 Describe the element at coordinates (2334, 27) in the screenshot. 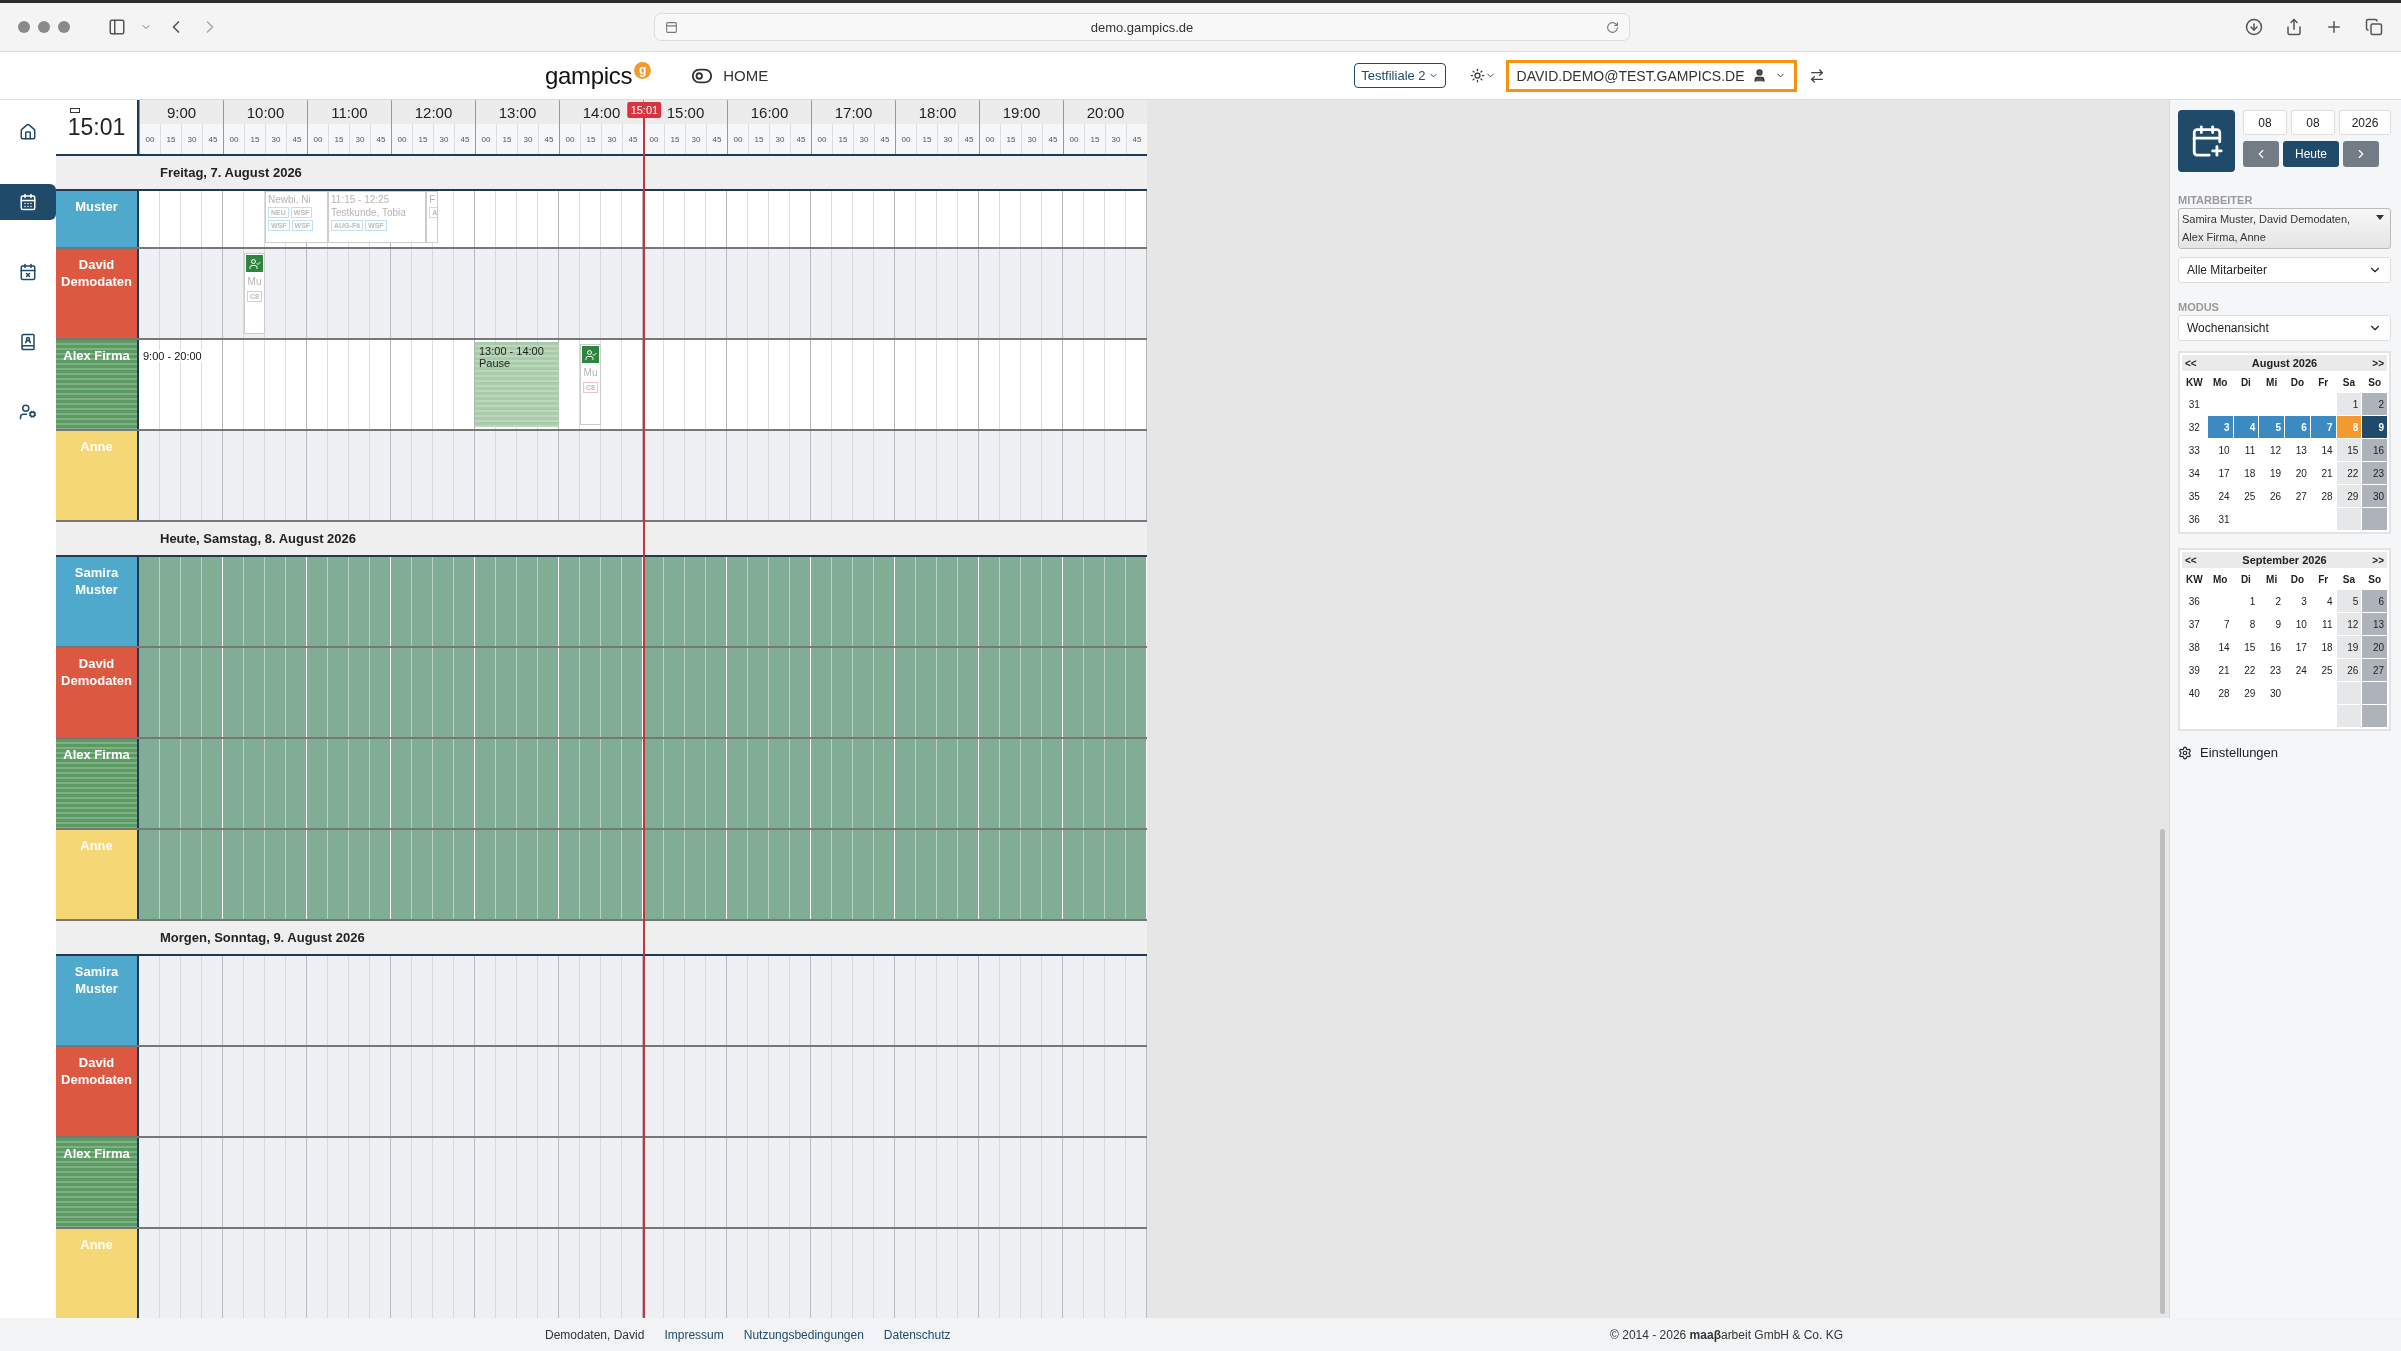

I see `new-tab-icon` at that location.